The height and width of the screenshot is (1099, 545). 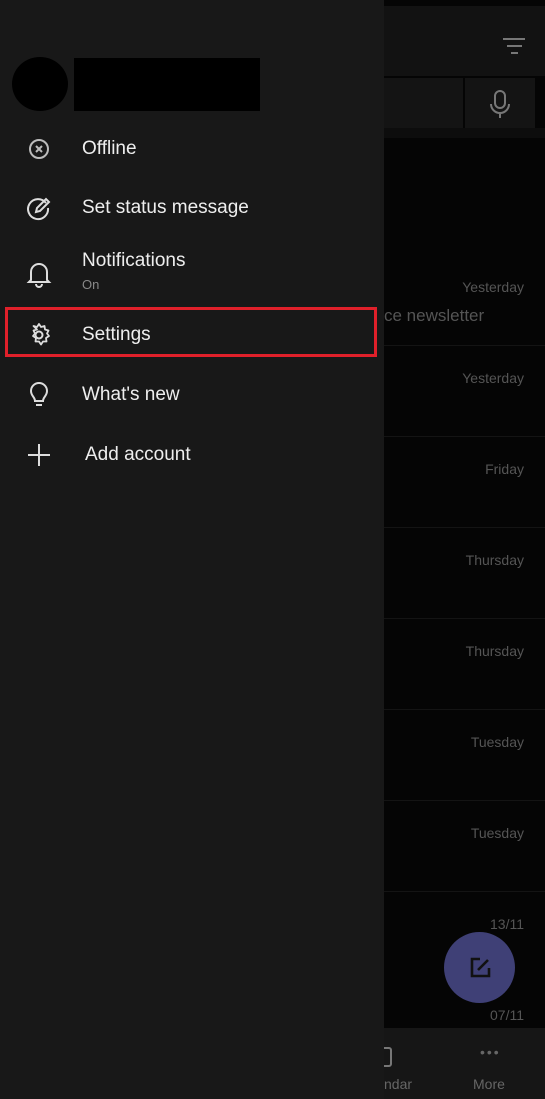 I want to click on microphone-icon, so click(x=500, y=104).